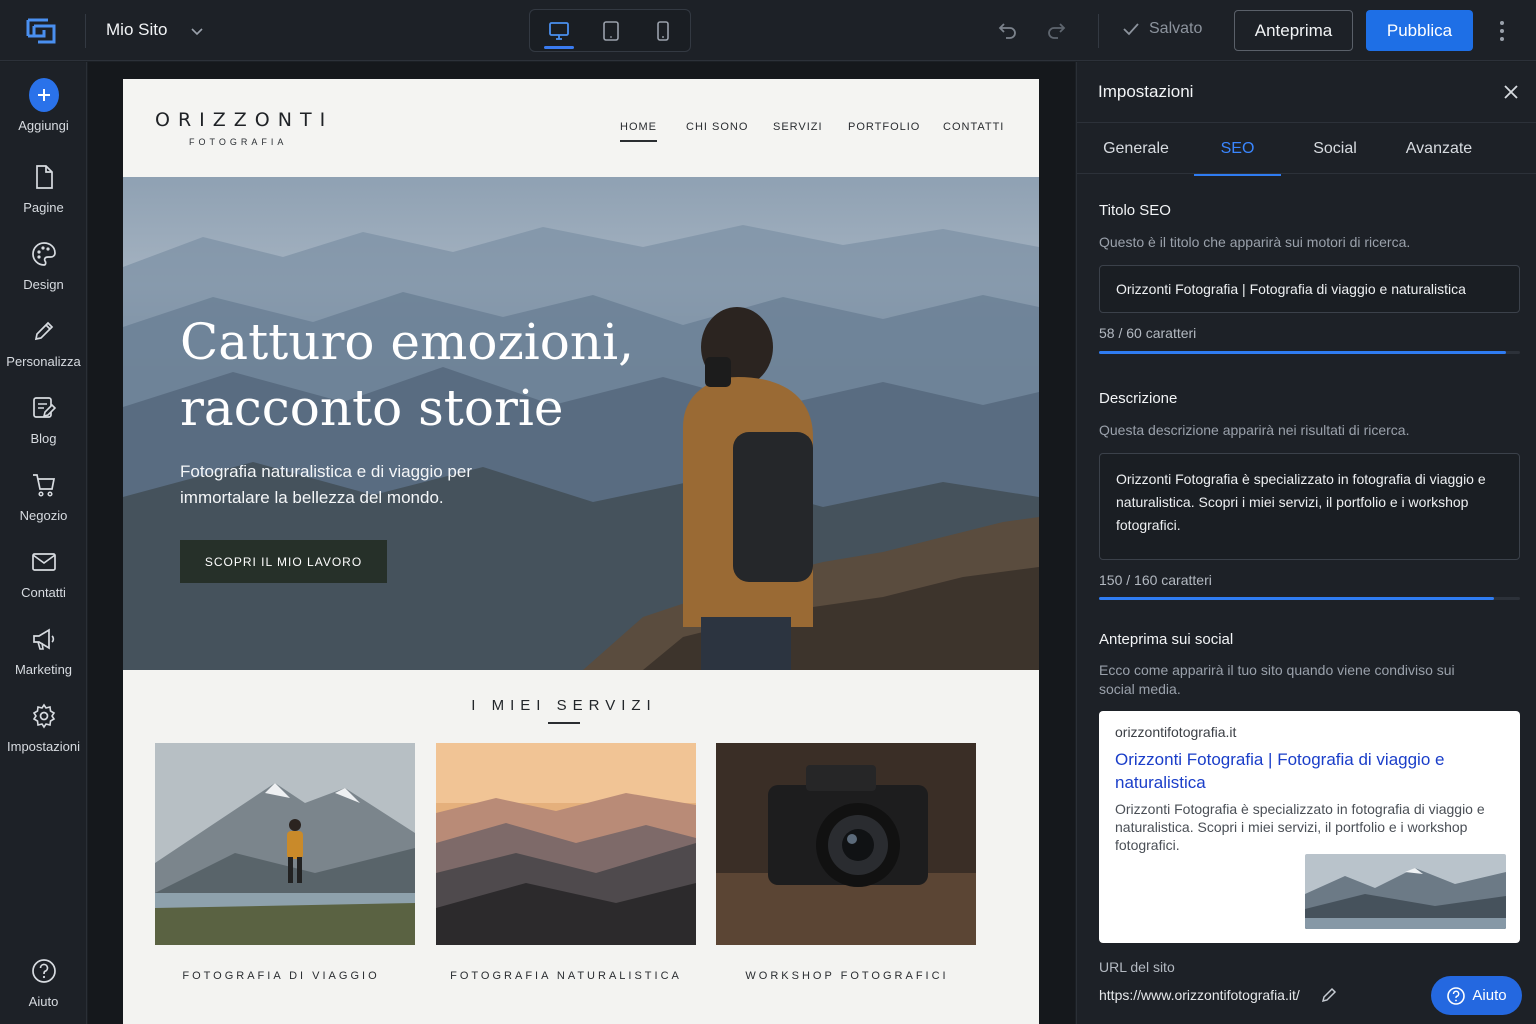  What do you see at coordinates (1137, 967) in the screenshot?
I see `site-url-label: URL del sito` at bounding box center [1137, 967].